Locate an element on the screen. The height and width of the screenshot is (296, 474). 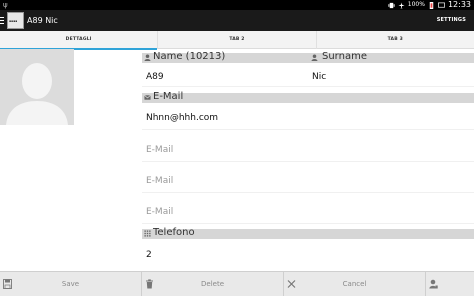
app-logo: ▪▪▪▪ is located at coordinates (15, 20).